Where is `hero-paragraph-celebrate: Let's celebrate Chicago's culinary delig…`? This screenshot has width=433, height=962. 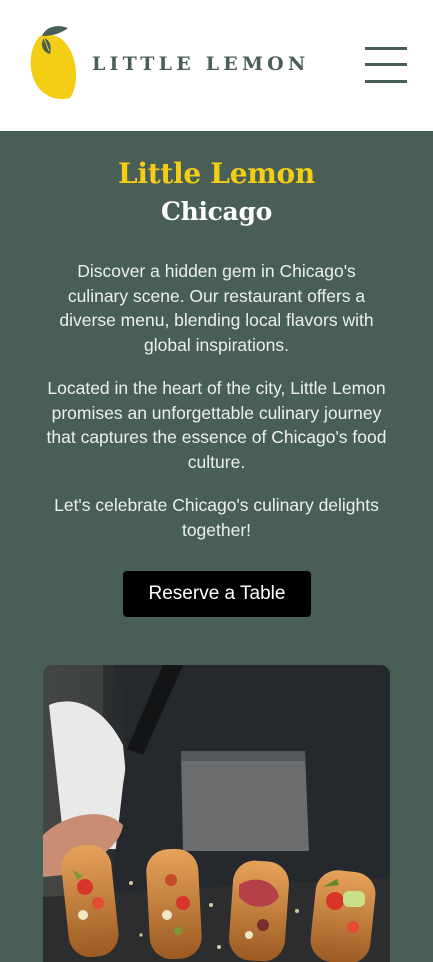
hero-paragraph-celebrate: Let's celebrate Chicago's culinary delig… is located at coordinates (216, 517).